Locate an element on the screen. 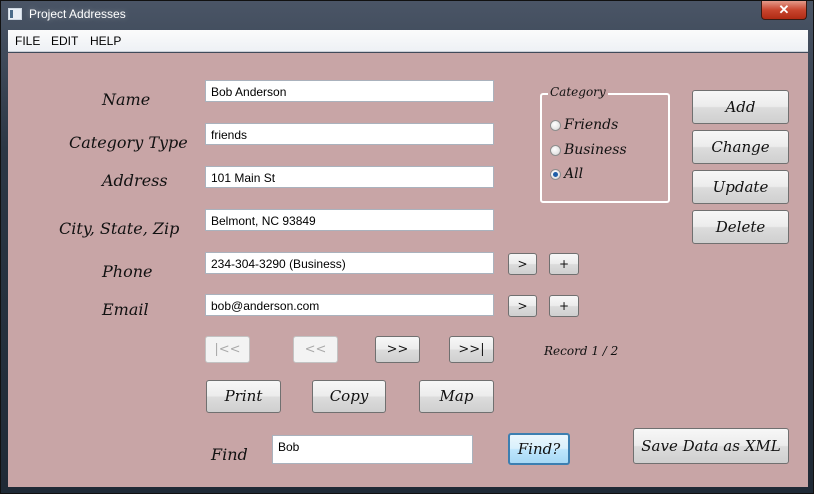 The width and height of the screenshot is (814, 494). record-counter: Record 1 / 2 is located at coordinates (581, 351).